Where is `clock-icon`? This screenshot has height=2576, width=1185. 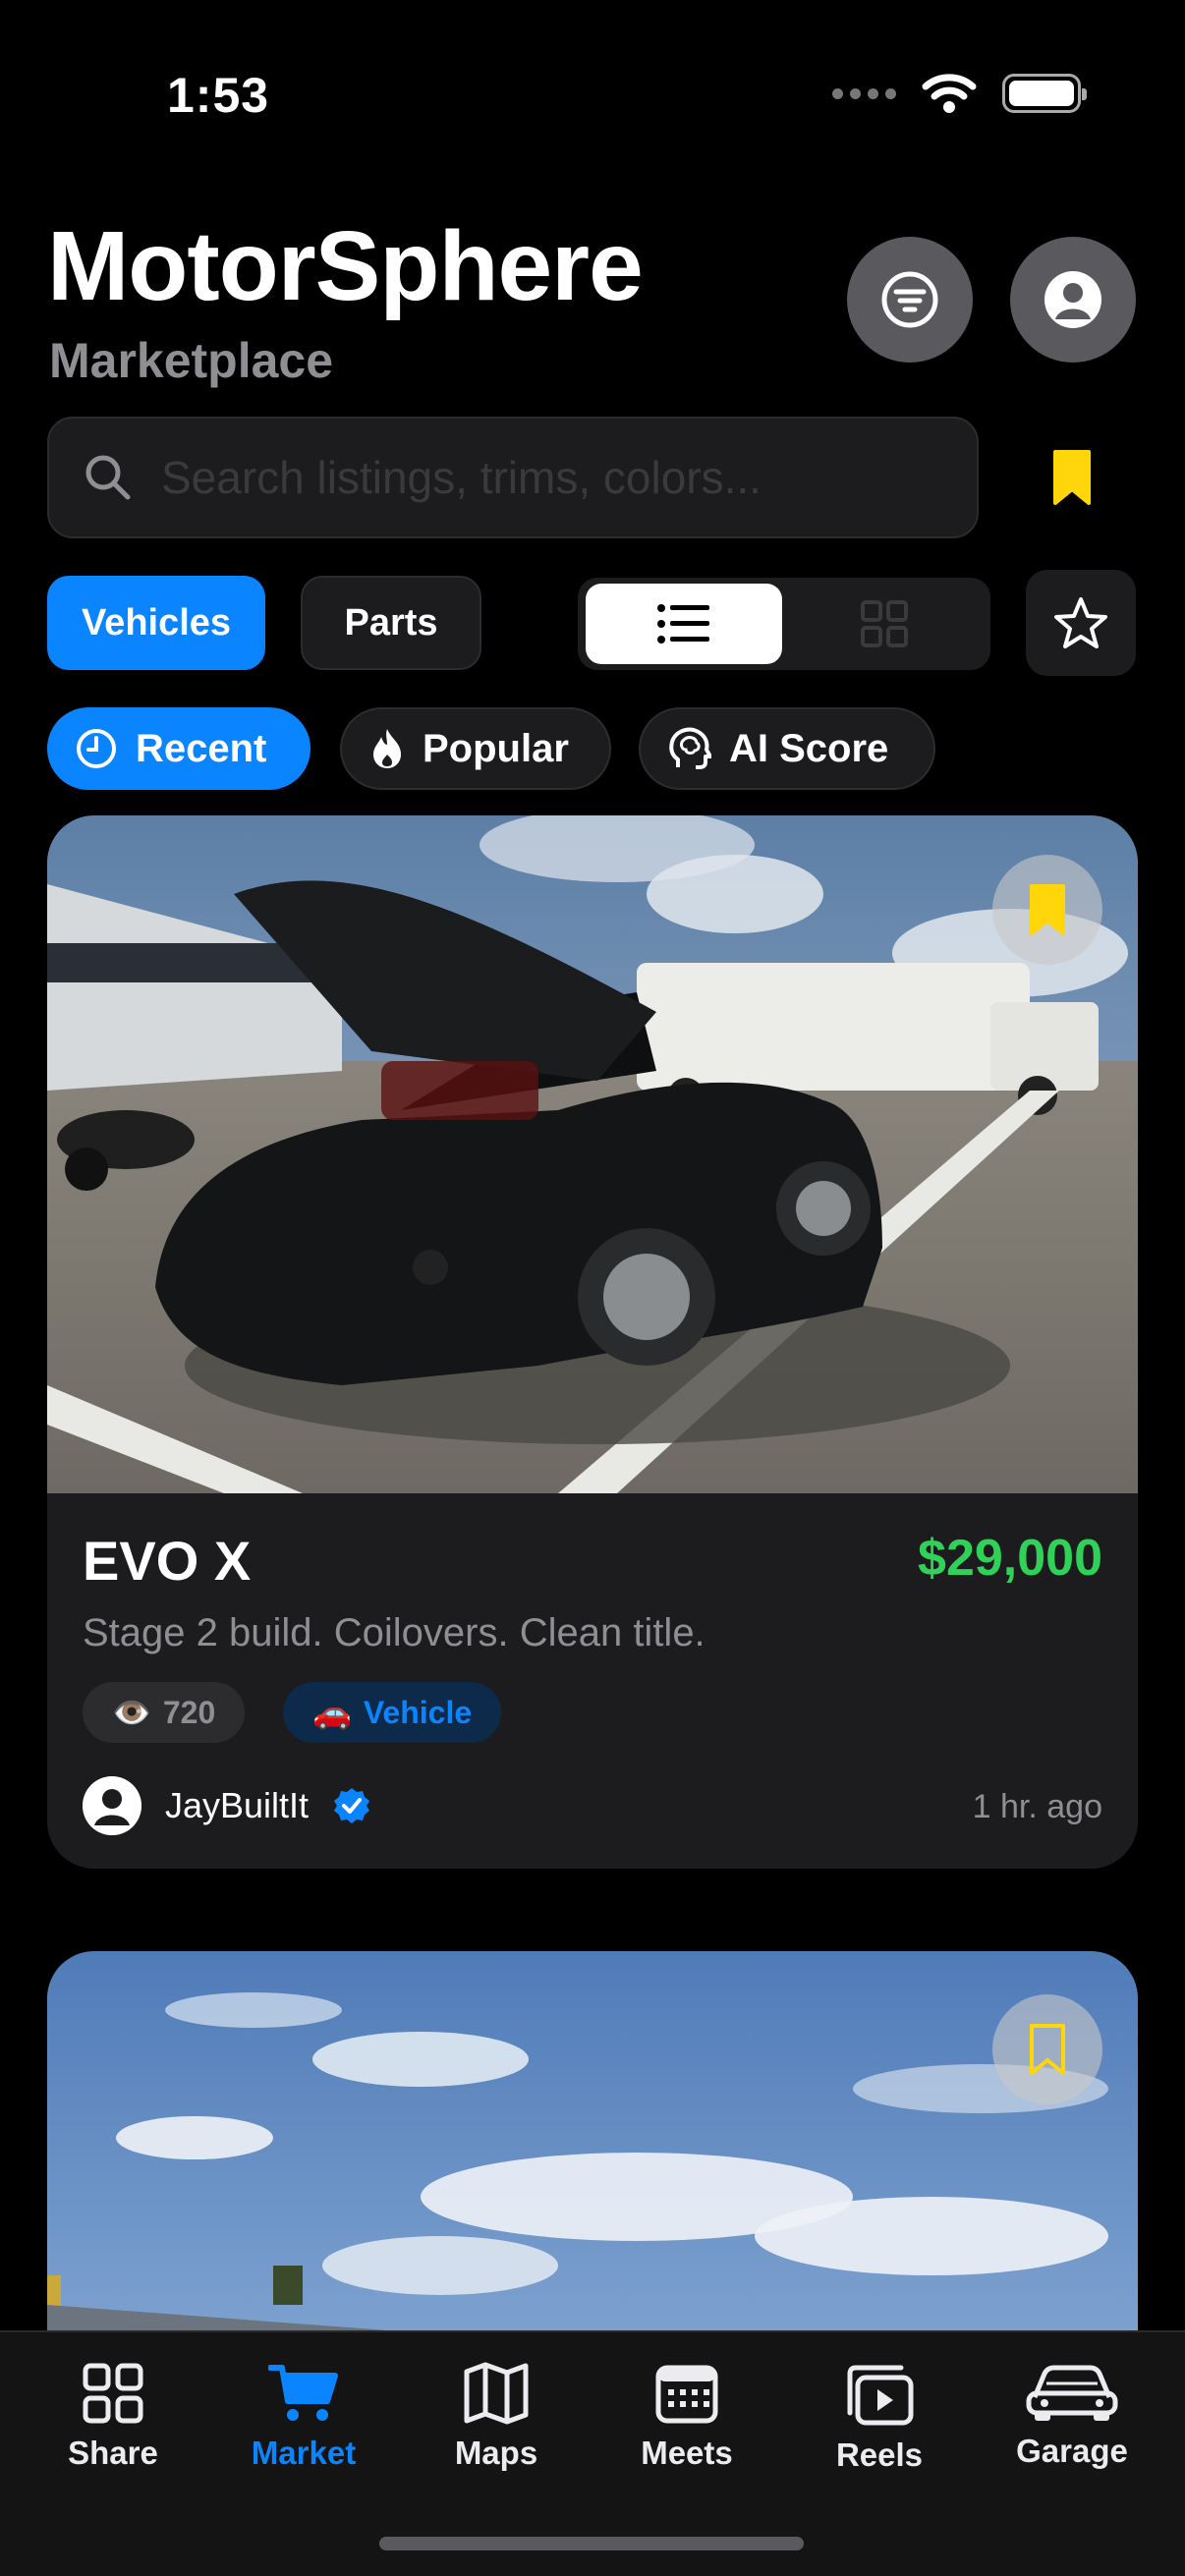
clock-icon is located at coordinates (97, 748).